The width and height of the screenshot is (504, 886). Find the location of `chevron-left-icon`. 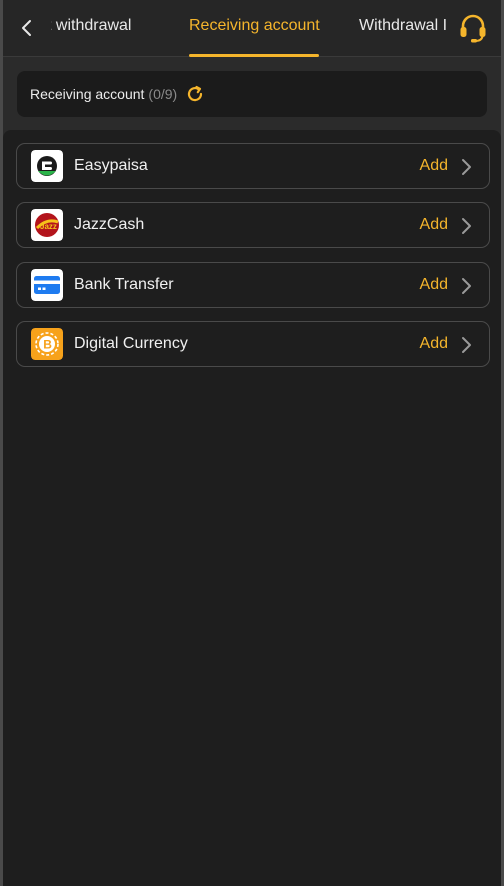

chevron-left-icon is located at coordinates (26, 28).